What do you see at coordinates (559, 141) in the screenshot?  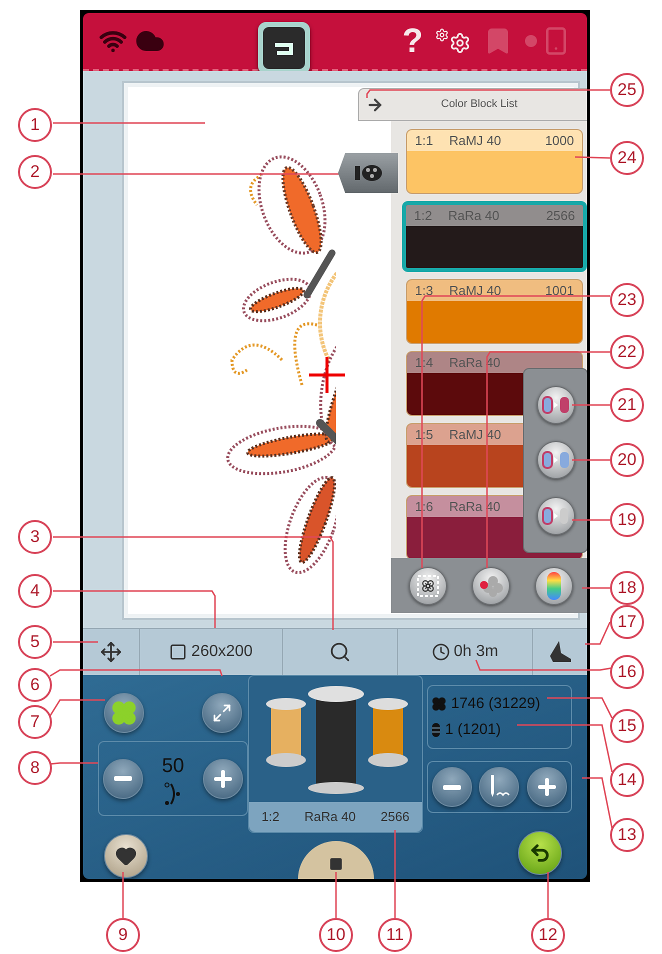 I see `thread-number: 1000` at bounding box center [559, 141].